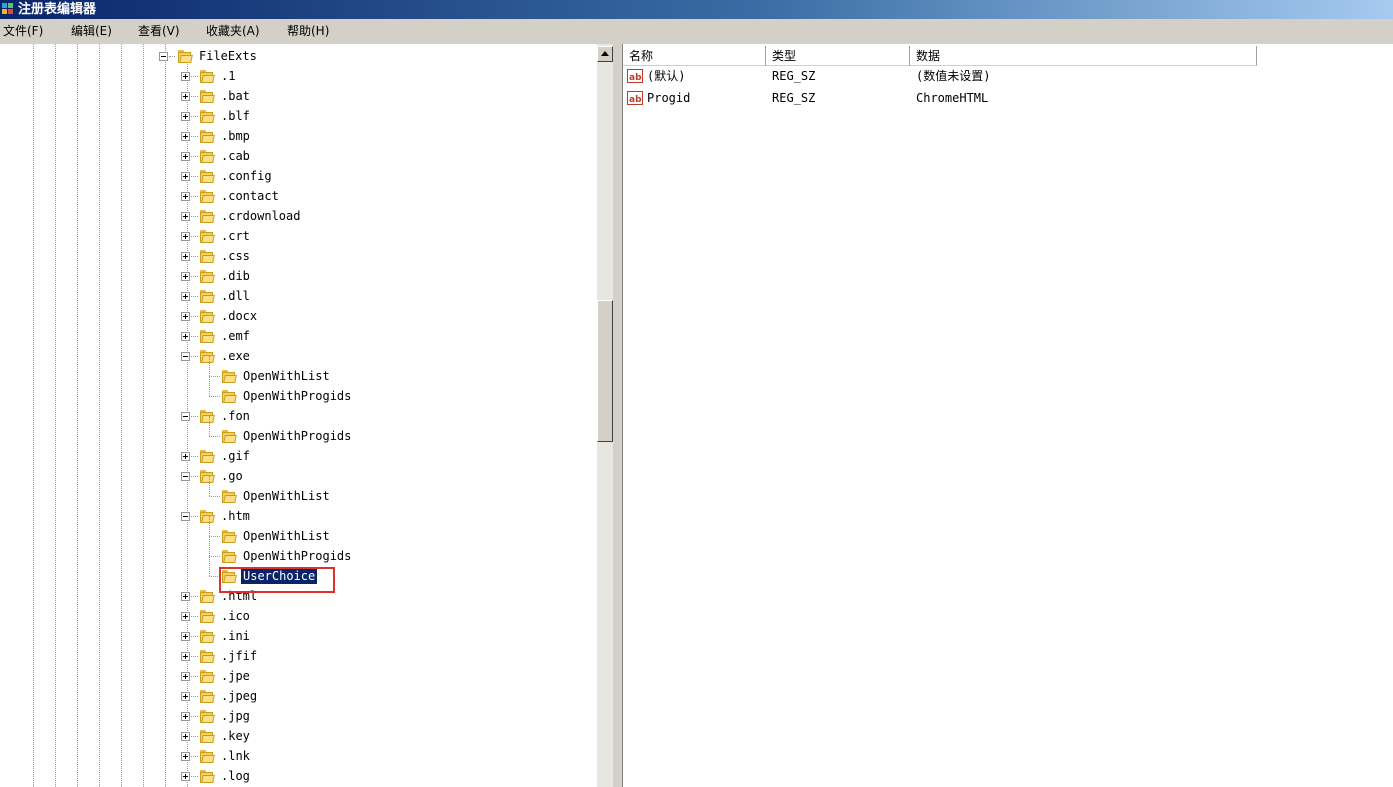 This screenshot has height=787, width=1393. What do you see at coordinates (1008, 76) in the screenshot?
I see `value-row: ab (默认) REG_SZ (数值未设置)` at bounding box center [1008, 76].